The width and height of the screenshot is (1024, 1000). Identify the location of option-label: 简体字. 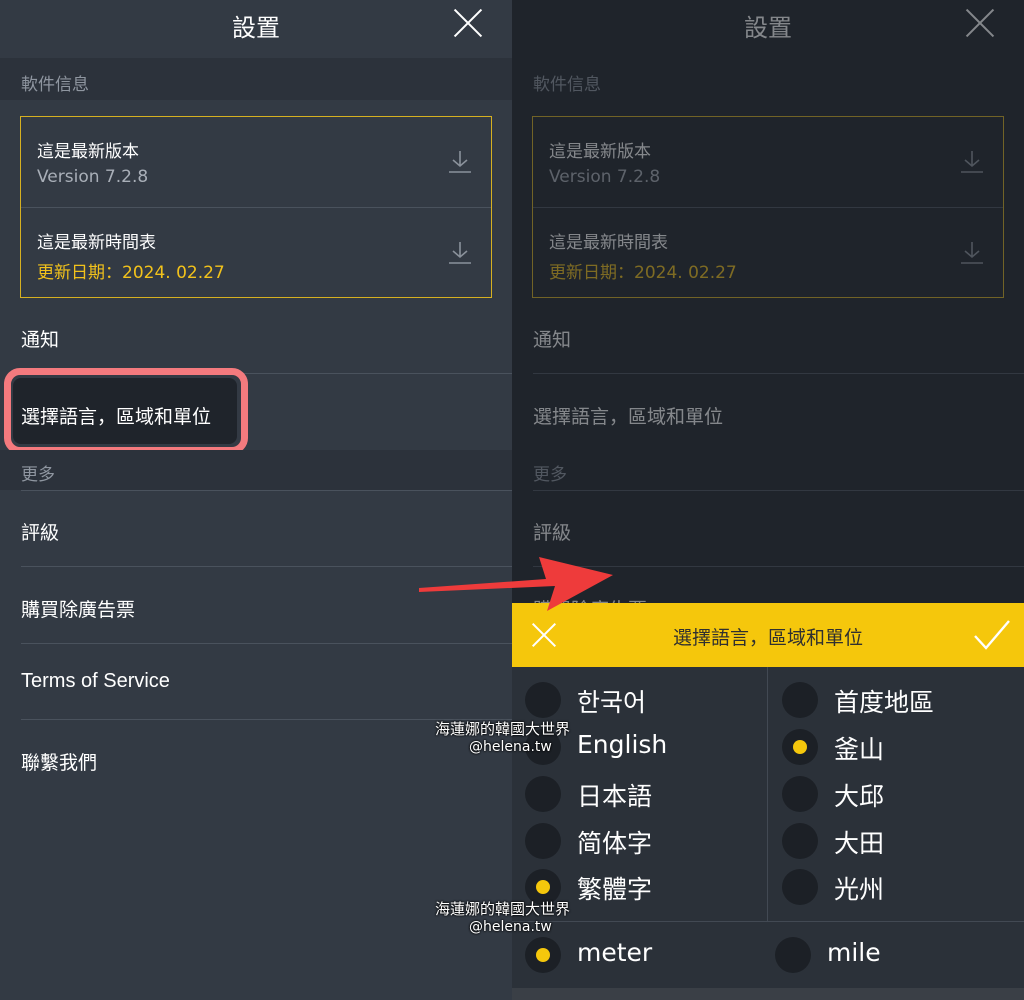
(615, 843).